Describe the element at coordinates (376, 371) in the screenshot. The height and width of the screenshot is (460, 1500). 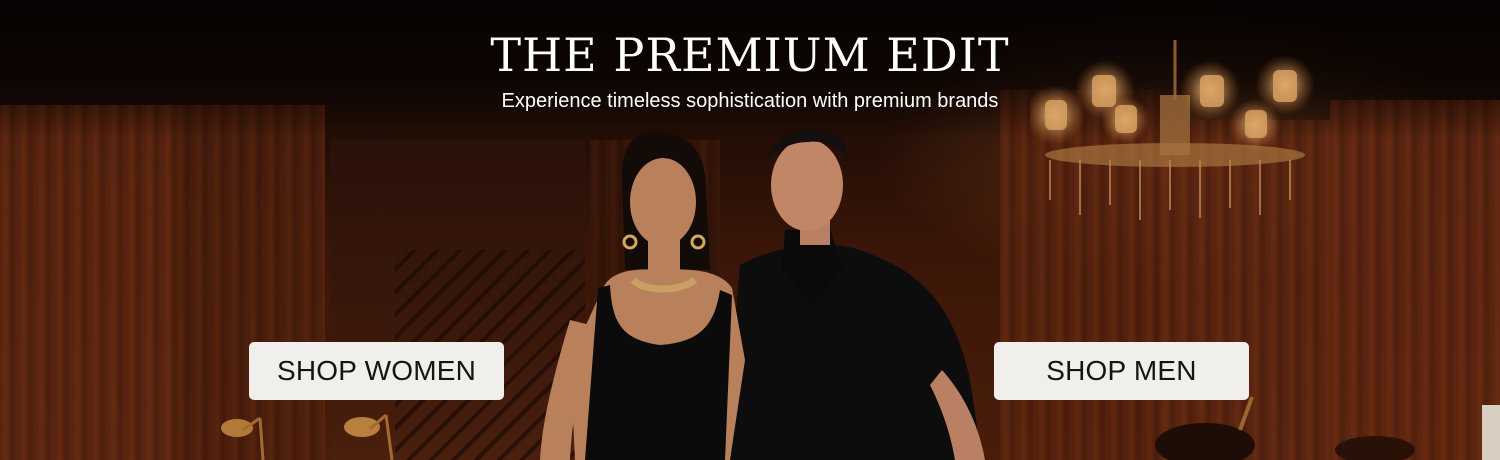
I see `shop-women-button: SHOP WOMEN` at that location.